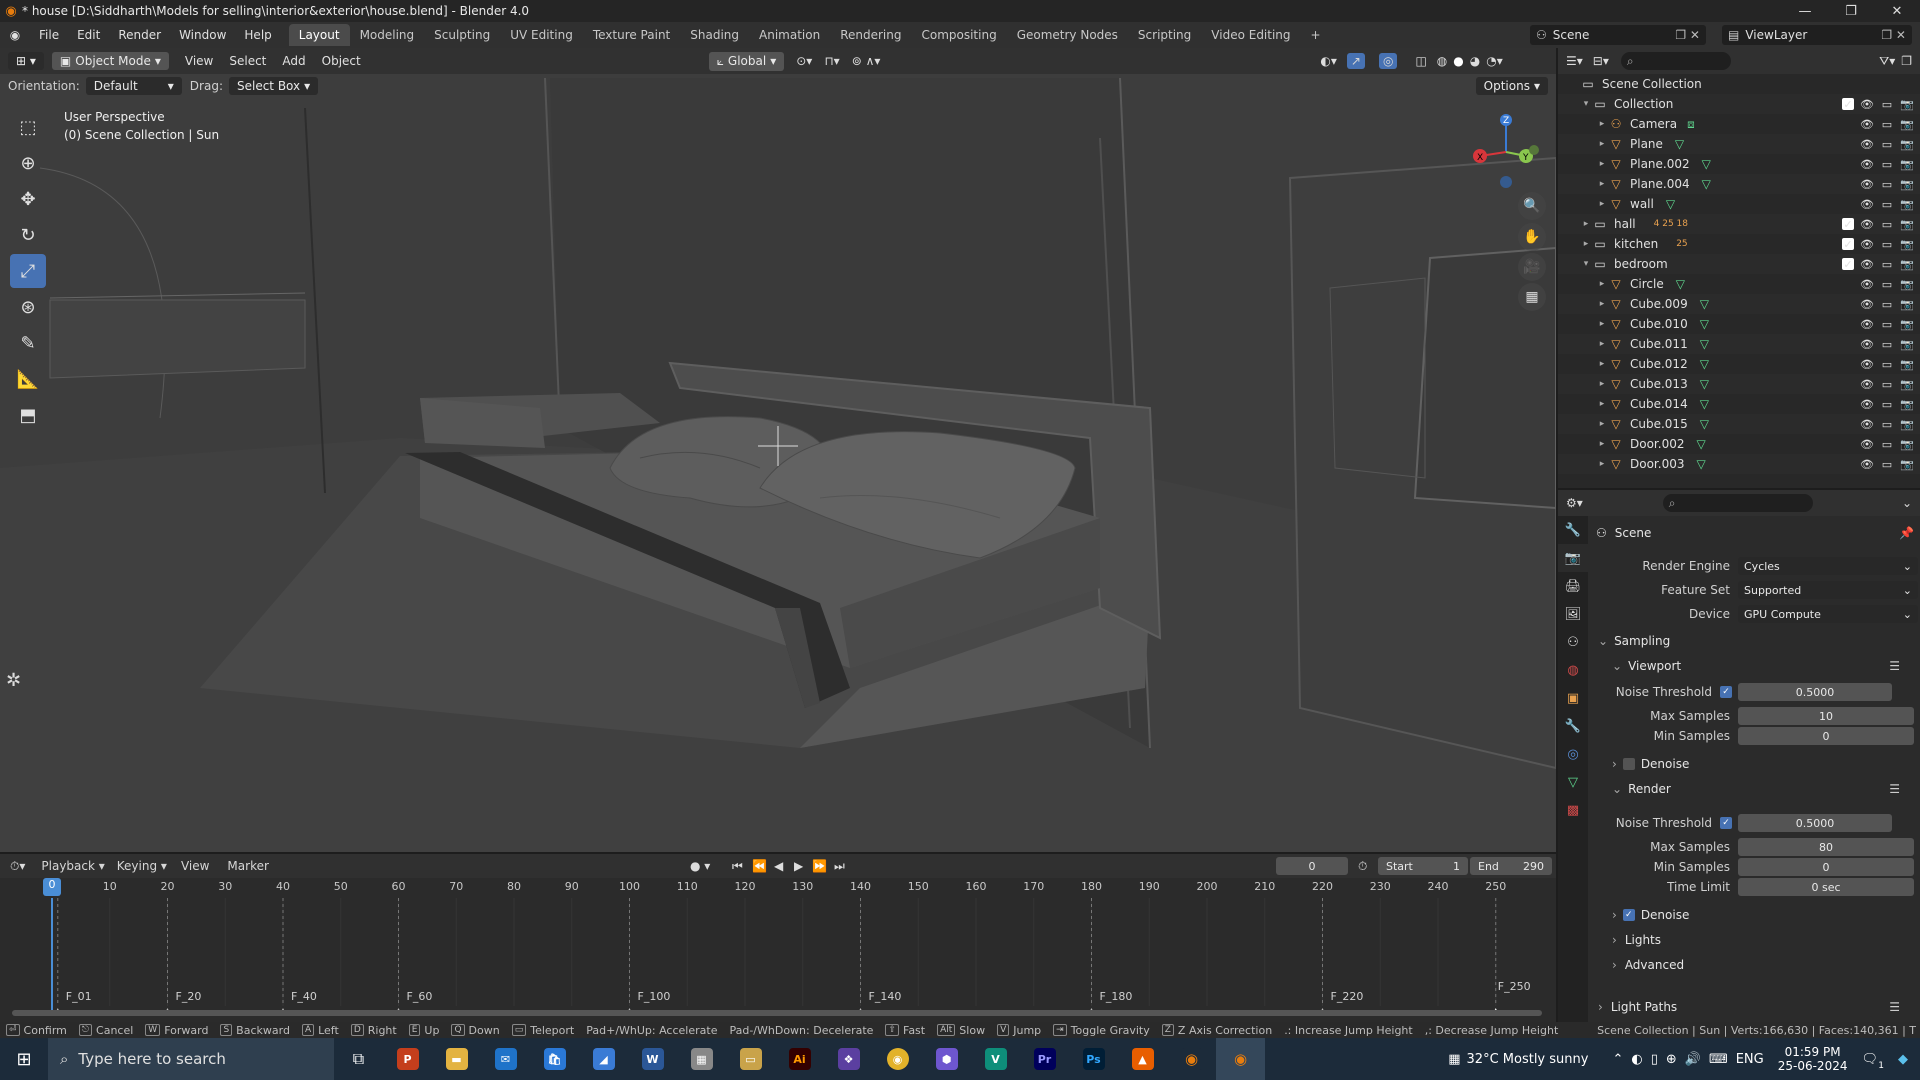  What do you see at coordinates (1454, 1059) in the screenshot?
I see `weather-icon: ▦` at bounding box center [1454, 1059].